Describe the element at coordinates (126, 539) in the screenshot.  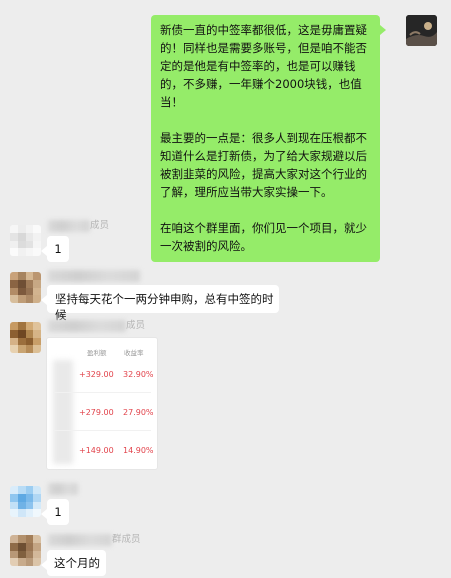
I see `sender-role: 群成员` at that location.